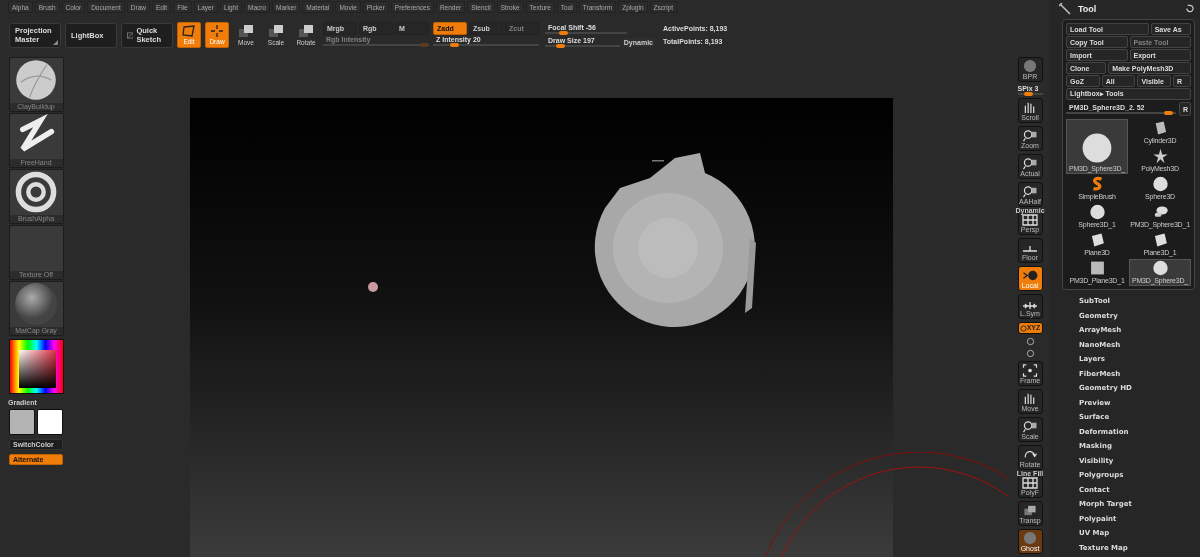 Image resolution: width=1200 pixels, height=557 pixels. I want to click on color-picker, so click(36, 366).